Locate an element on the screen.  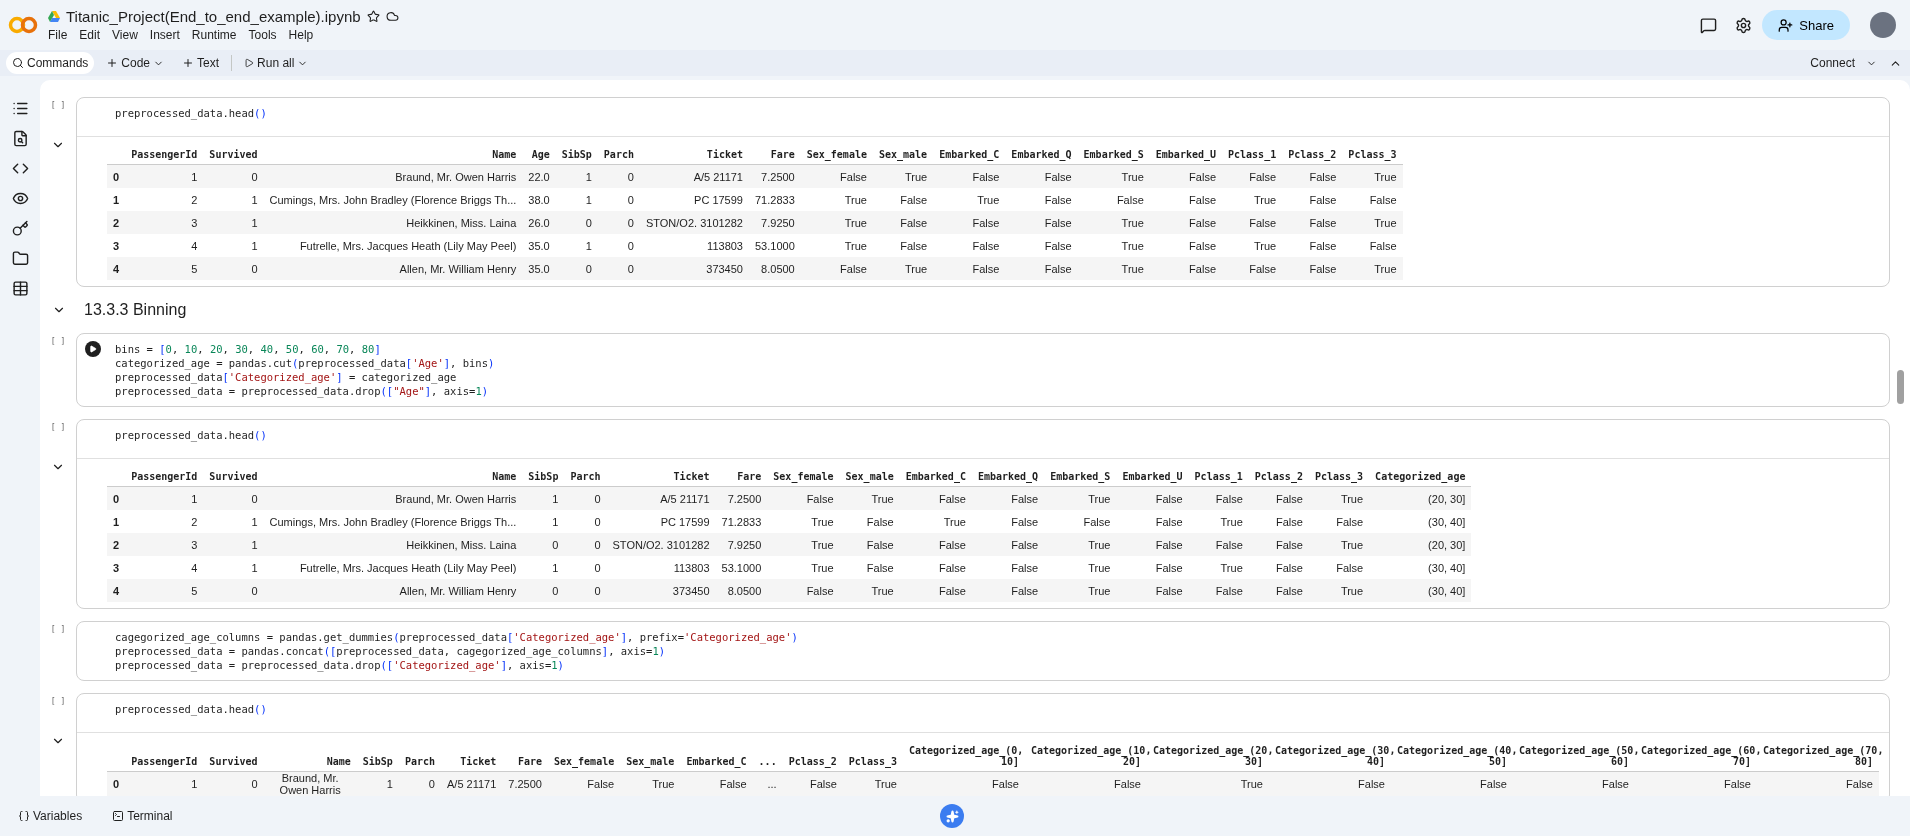
scrollbar-thumb is located at coordinates (1900, 387).